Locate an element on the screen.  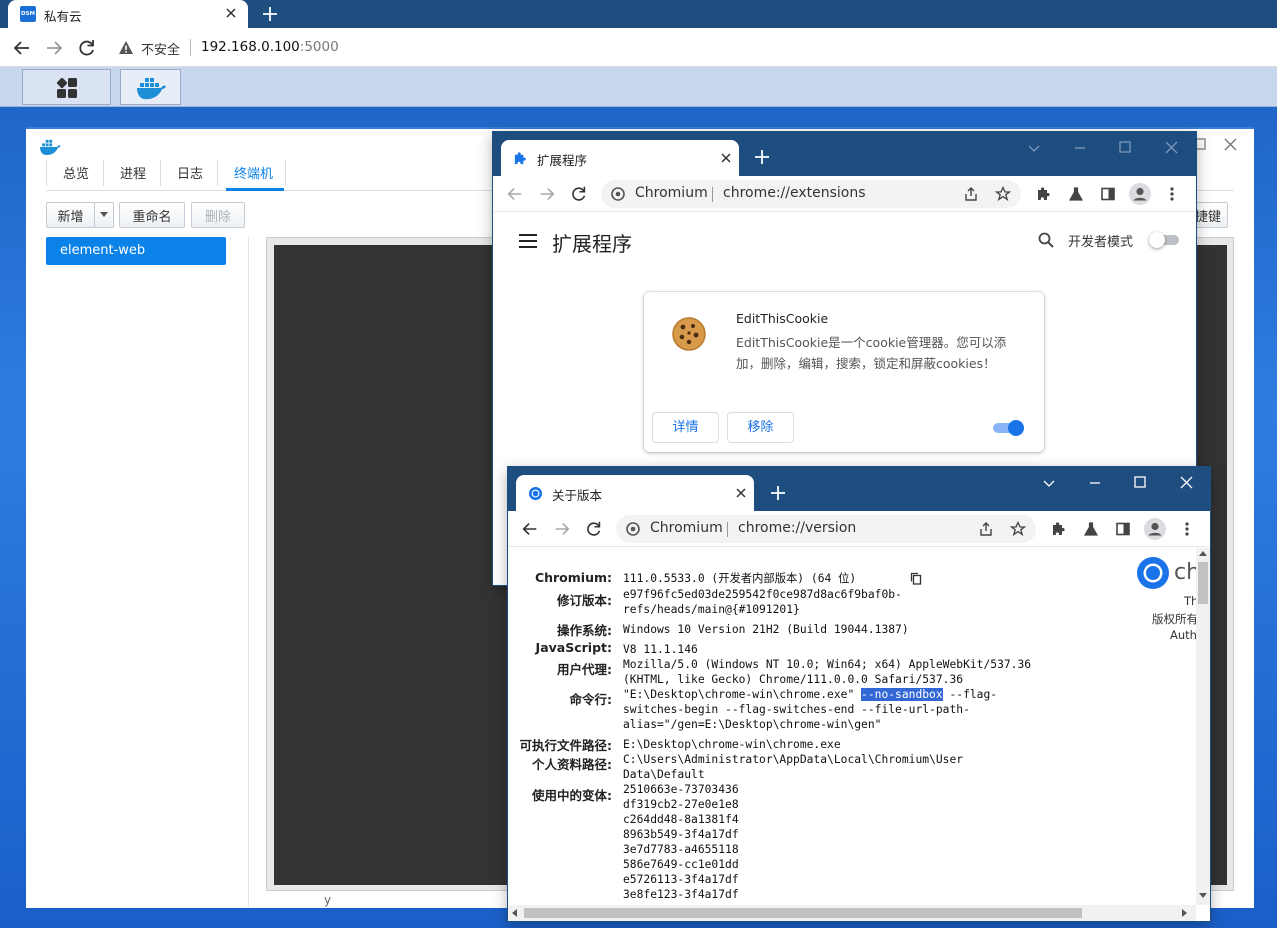
revision-value-line2: refs/heads/main@{#1091201} is located at coordinates (711, 609).